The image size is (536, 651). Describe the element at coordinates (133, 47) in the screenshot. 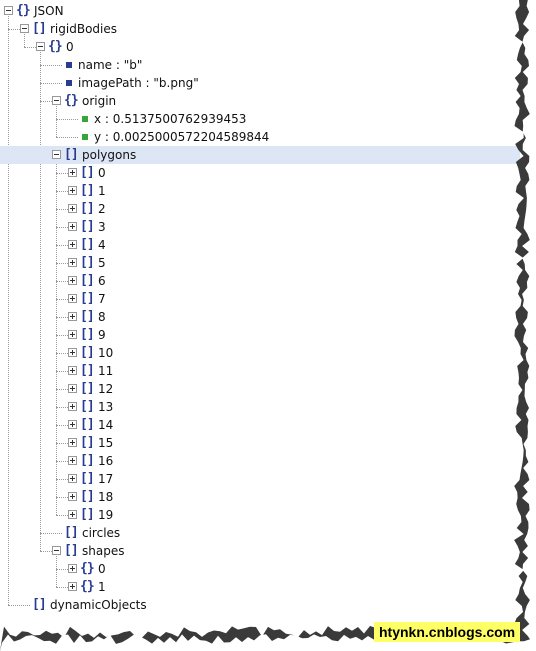

I see `node-rigidbody-0: {} 0` at that location.